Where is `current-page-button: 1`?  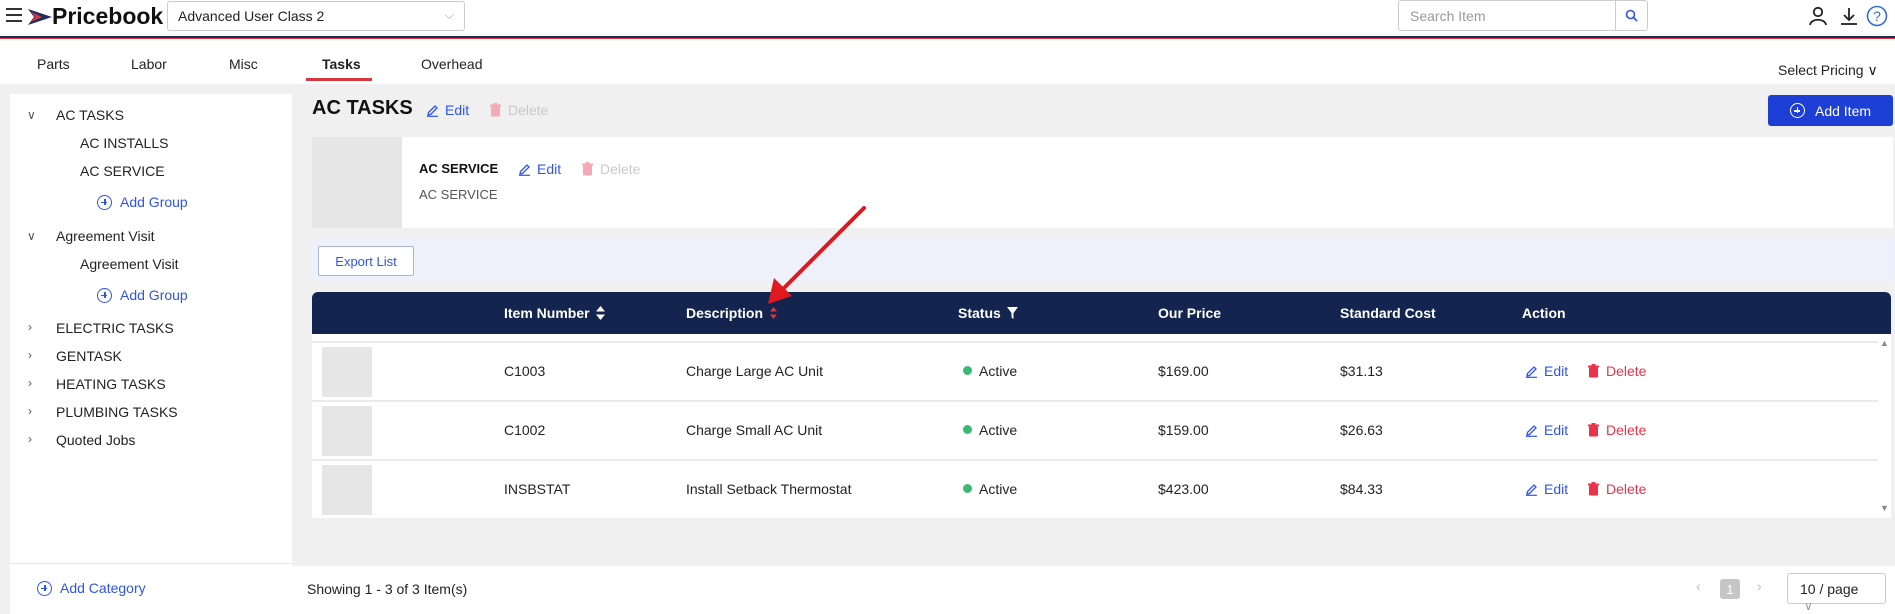 current-page-button: 1 is located at coordinates (1730, 589).